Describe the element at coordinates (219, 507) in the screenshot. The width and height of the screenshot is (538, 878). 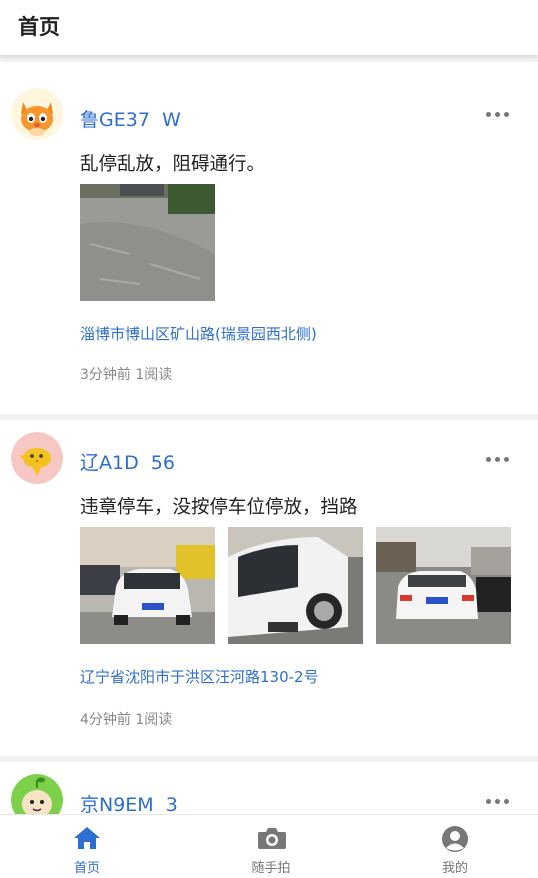
I see `post-description: 违章停车，没按停车位停放，挡路` at that location.